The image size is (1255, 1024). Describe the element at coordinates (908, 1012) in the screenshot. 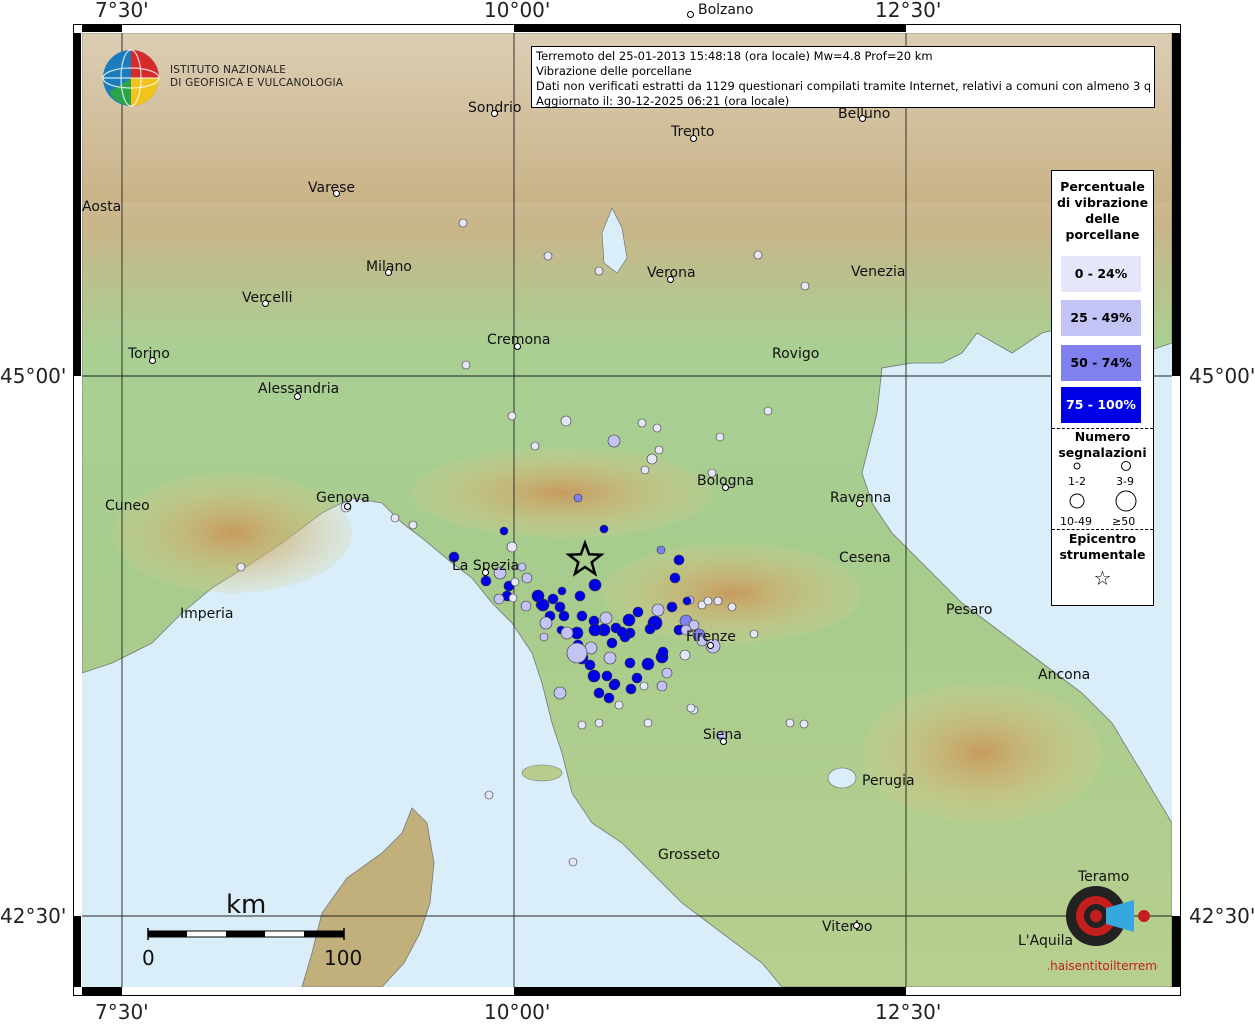

I see `lon-label-bottom-right: 12°30'` at that location.